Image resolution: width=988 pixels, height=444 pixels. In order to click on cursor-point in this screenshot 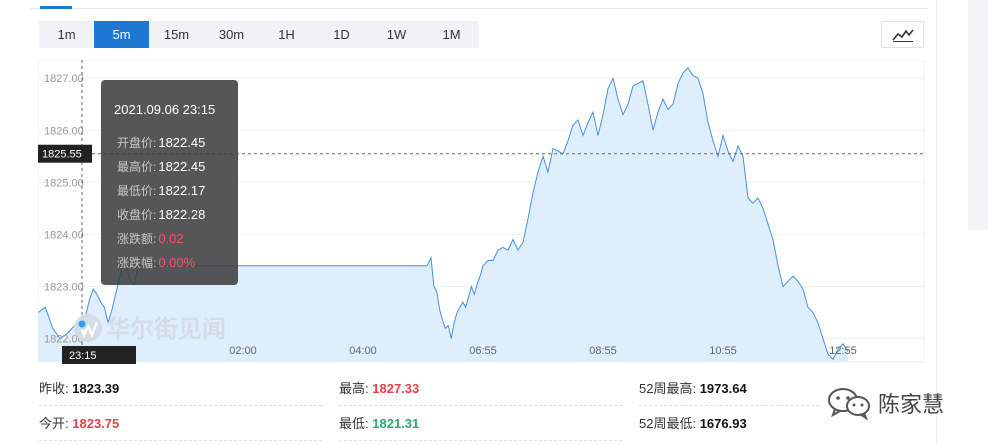, I will do `click(82, 324)`.